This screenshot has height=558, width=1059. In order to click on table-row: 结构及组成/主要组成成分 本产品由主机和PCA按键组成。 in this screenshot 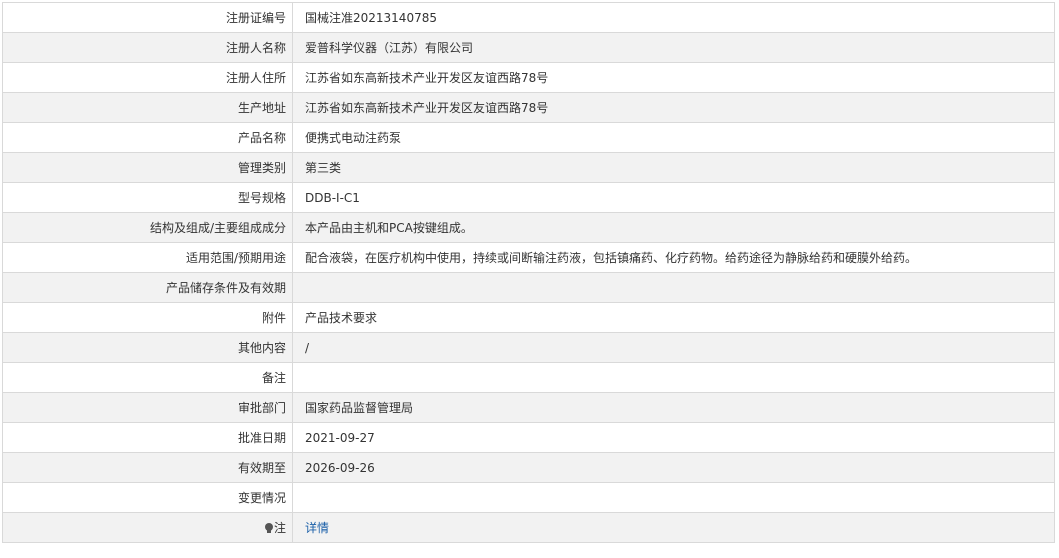, I will do `click(528, 227)`.